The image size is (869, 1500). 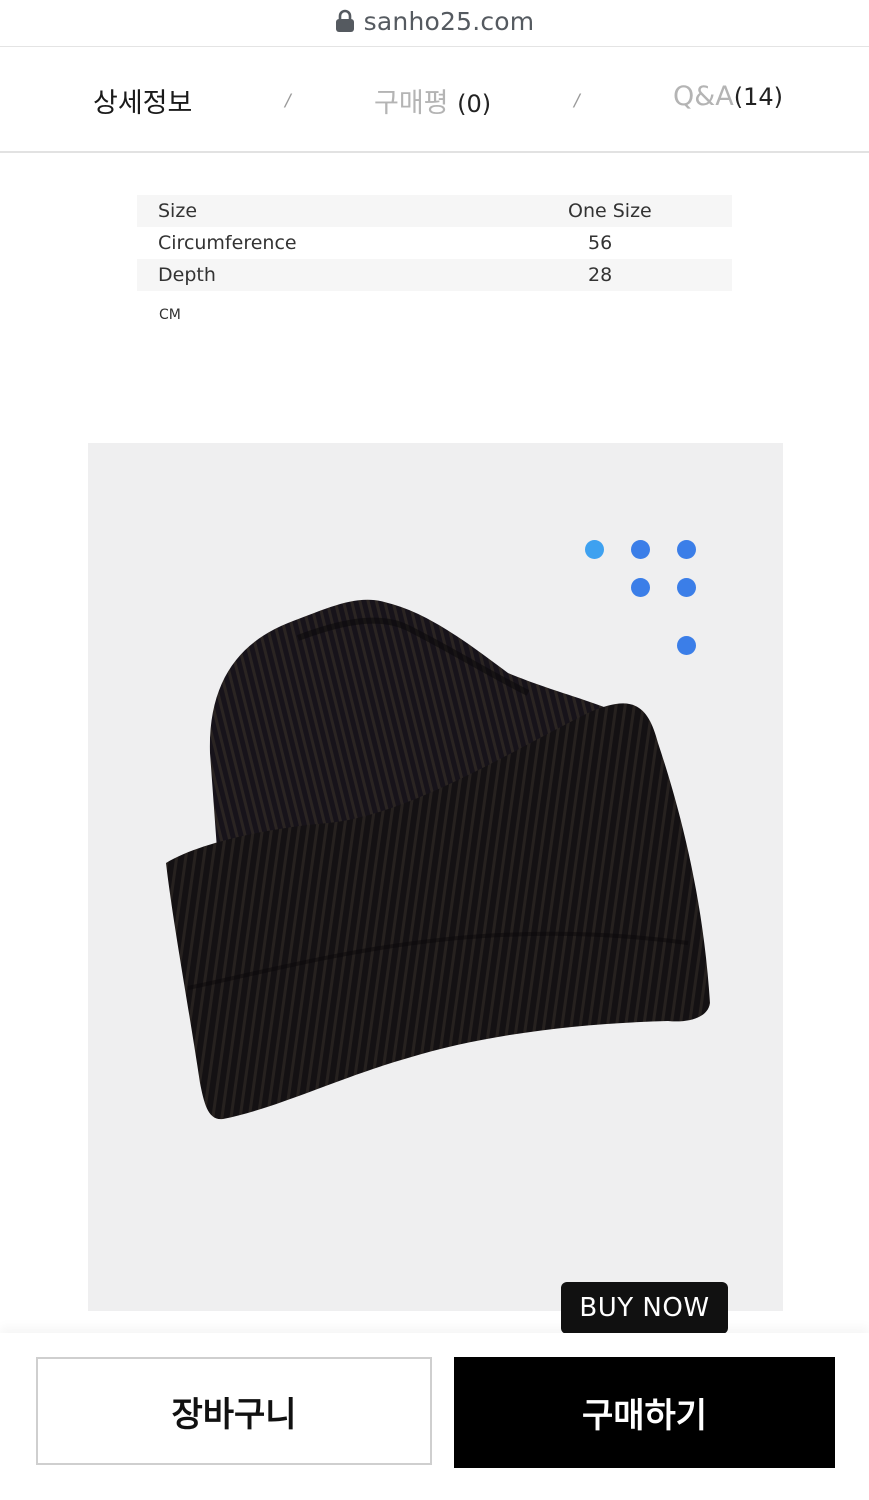 What do you see at coordinates (234, 1411) in the screenshot?
I see `add-to-cart-button: 장바구니` at bounding box center [234, 1411].